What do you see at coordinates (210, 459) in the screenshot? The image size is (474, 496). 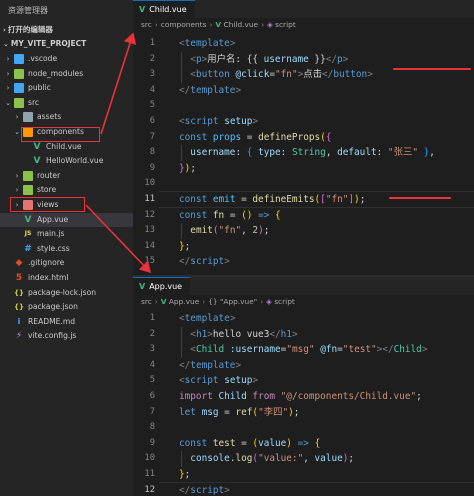 I see `code-token: console` at bounding box center [210, 459].